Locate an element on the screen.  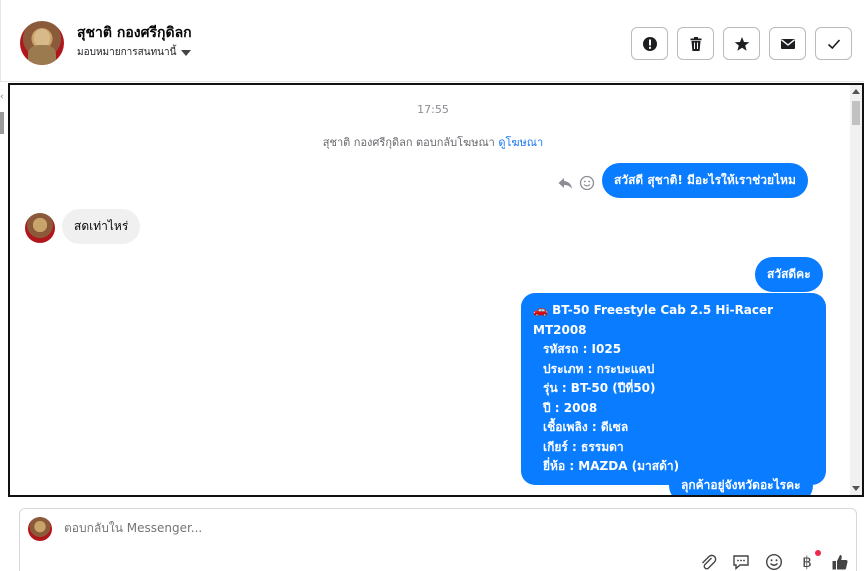
saved-replies-button is located at coordinates (741, 561).